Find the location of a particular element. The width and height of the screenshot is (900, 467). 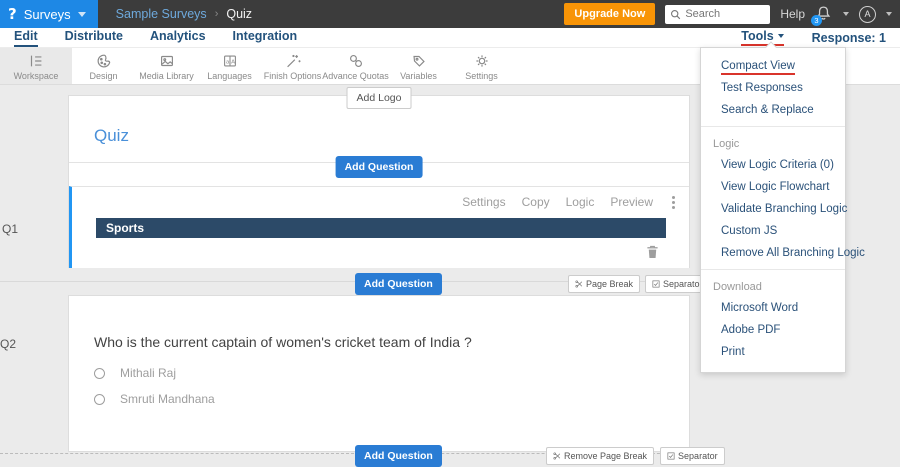

surveys-menu: ? Surveys is located at coordinates (49, 14).